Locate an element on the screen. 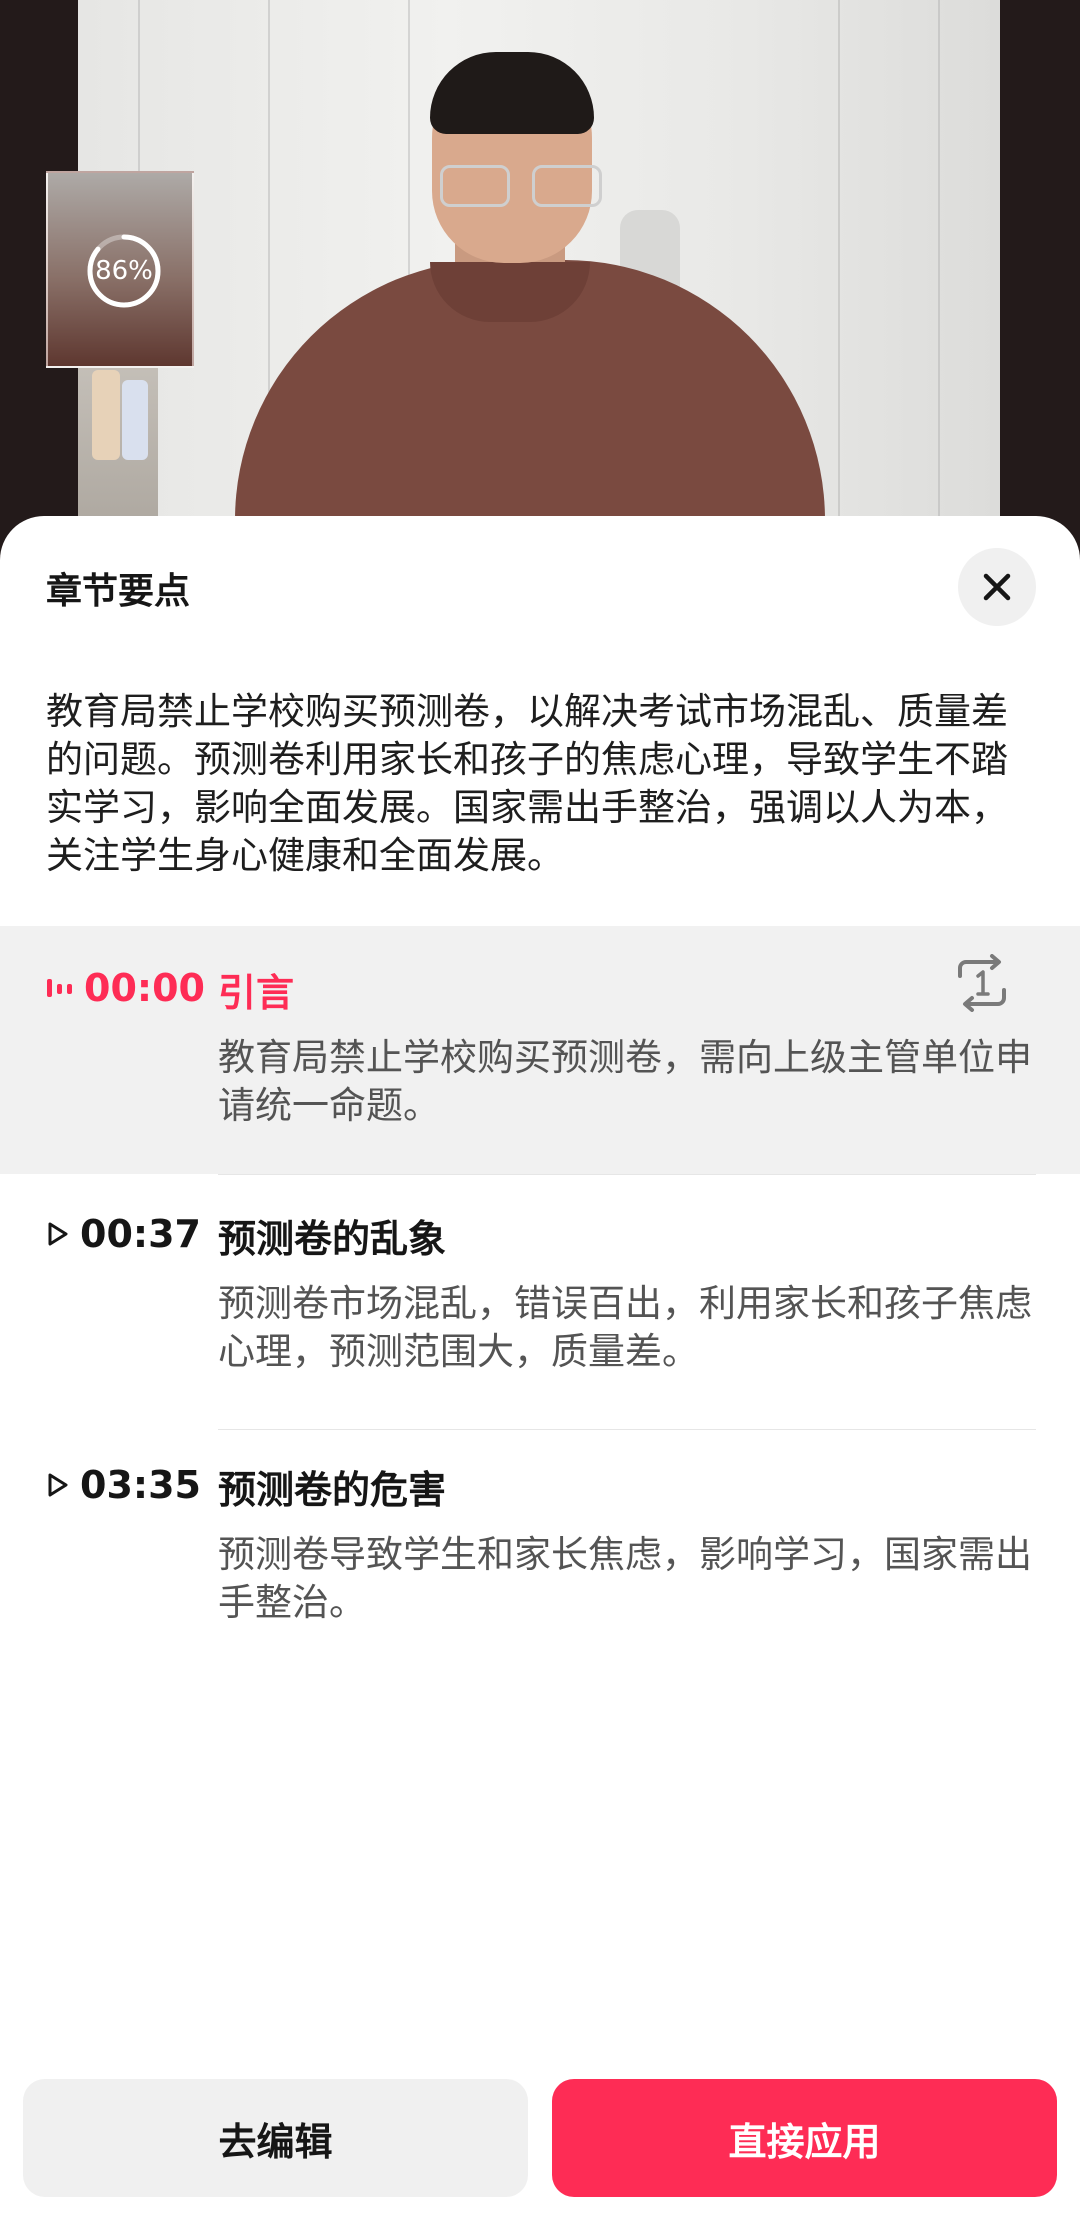 This screenshot has height=2217, width=1080. glasses is located at coordinates (525, 188).